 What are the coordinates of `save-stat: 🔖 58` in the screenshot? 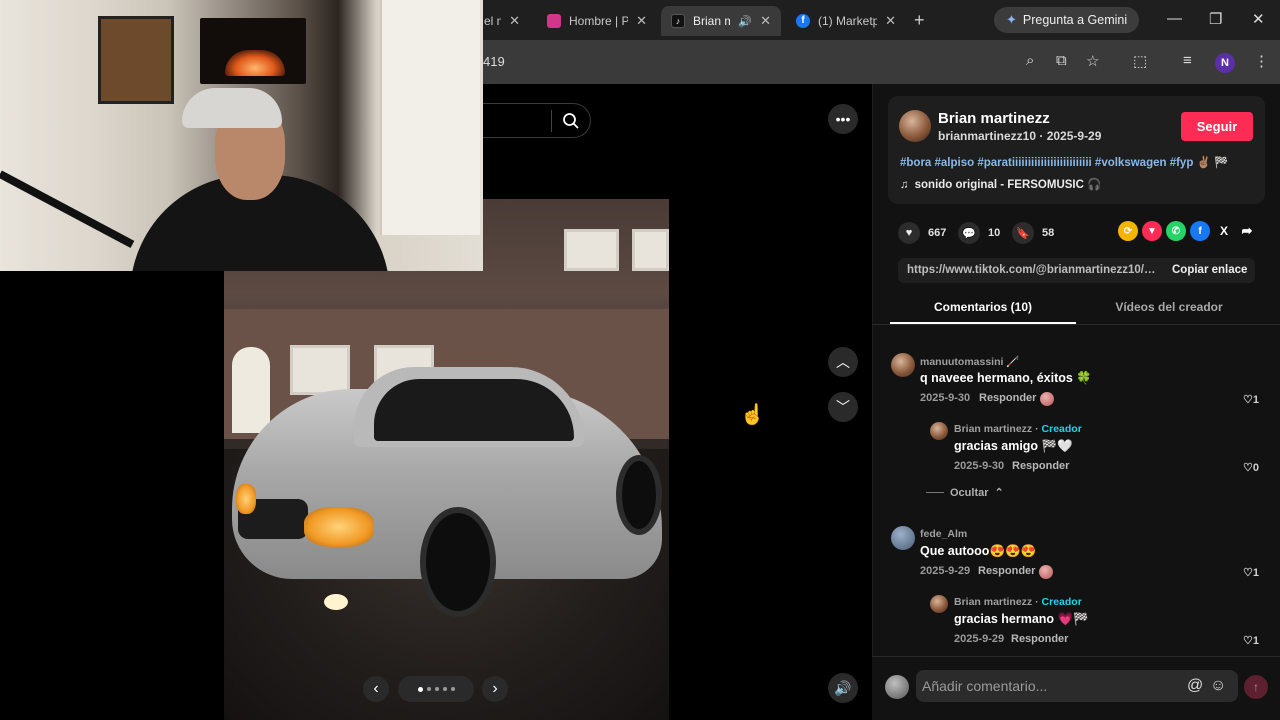 It's located at (1033, 233).